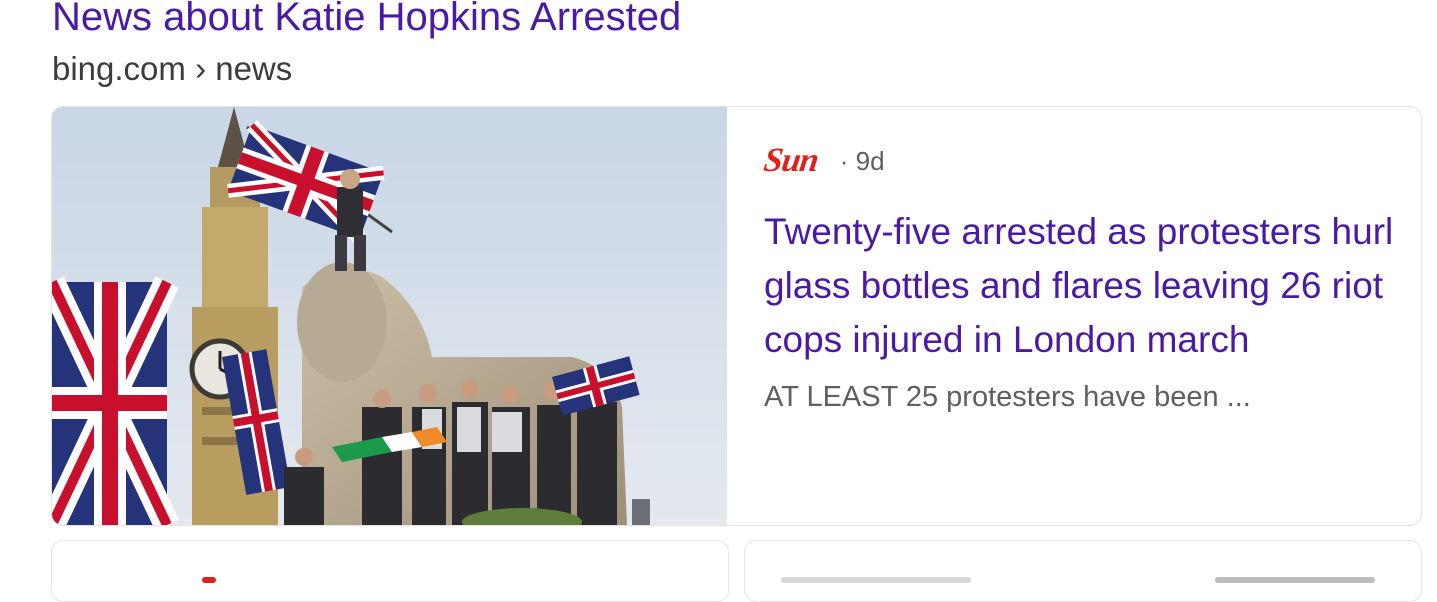 The image size is (1437, 602). What do you see at coordinates (172, 68) in the screenshot?
I see `breadcrumb: bing.com › news` at bounding box center [172, 68].